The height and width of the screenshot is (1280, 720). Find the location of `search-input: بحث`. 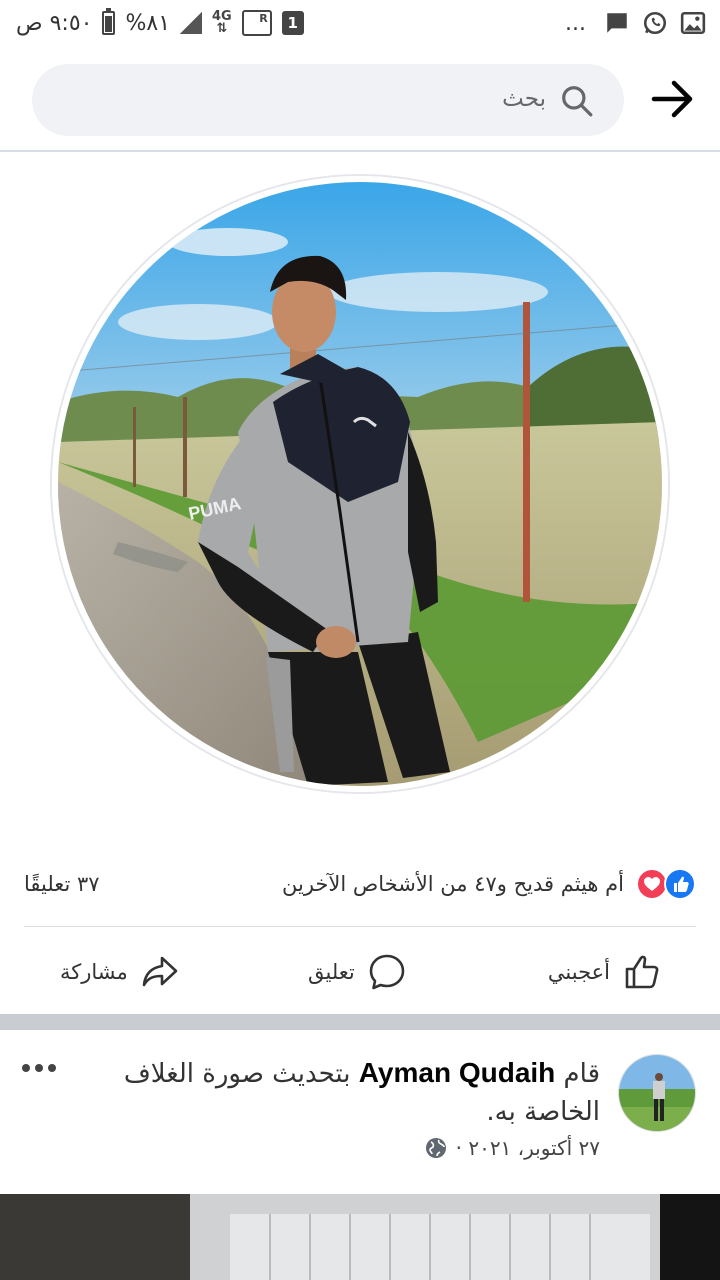

search-input: بحث is located at coordinates (328, 100).